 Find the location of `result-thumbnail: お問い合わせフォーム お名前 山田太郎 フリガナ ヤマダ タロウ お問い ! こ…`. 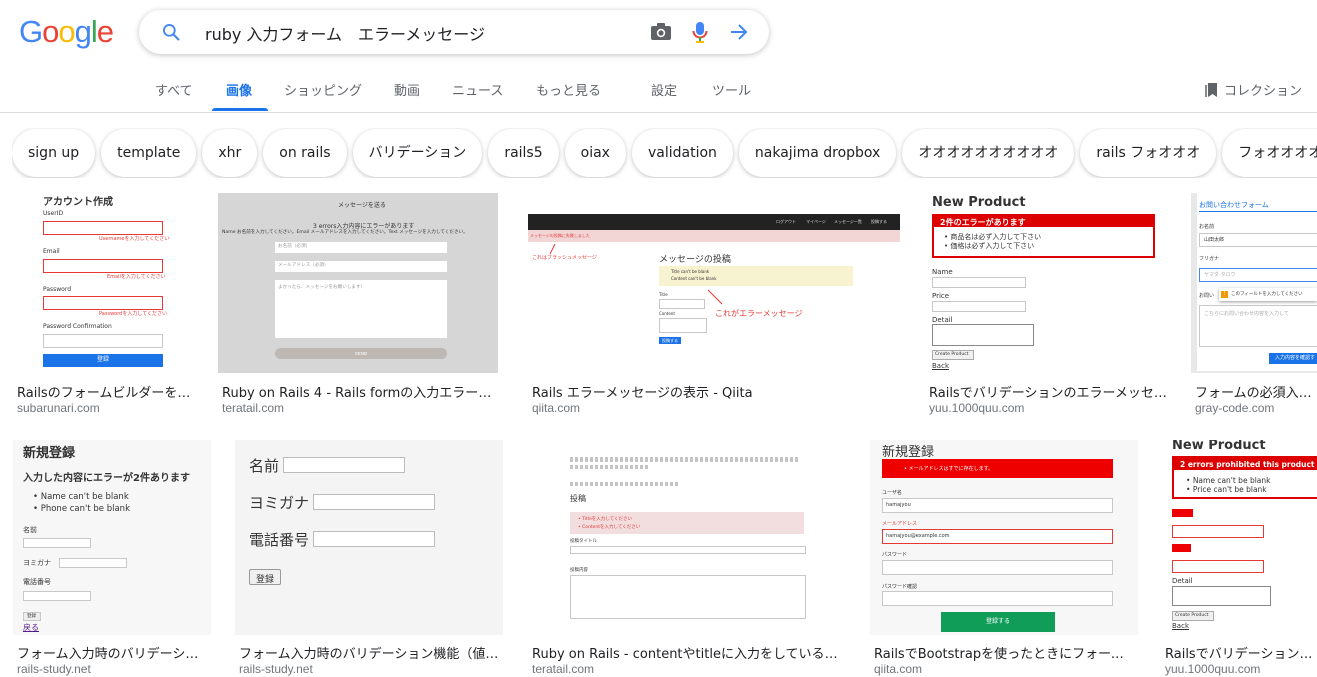

result-thumbnail: お問い合わせフォーム お名前 山田太郎 フリガナ ヤマダ タロウ お問い ! こ… is located at coordinates (1254, 283).